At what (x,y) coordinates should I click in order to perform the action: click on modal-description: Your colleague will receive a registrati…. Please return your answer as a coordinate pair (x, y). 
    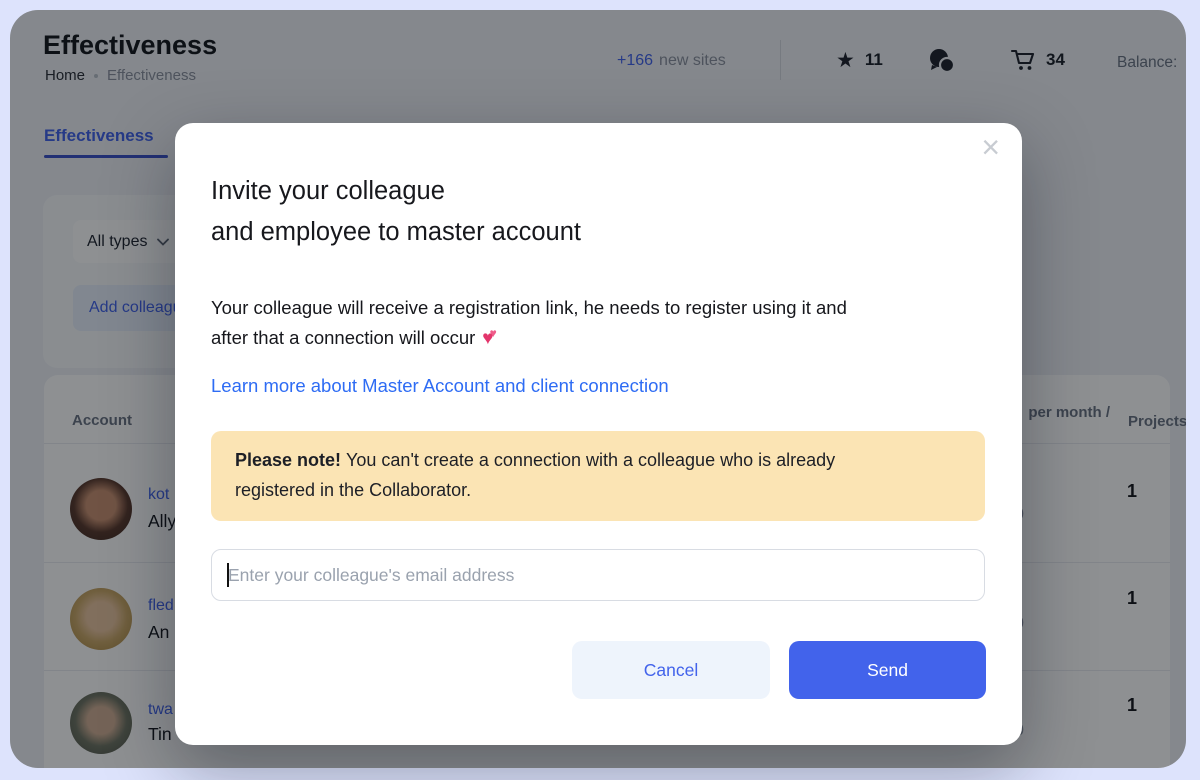
    Looking at the image, I should click on (529, 323).